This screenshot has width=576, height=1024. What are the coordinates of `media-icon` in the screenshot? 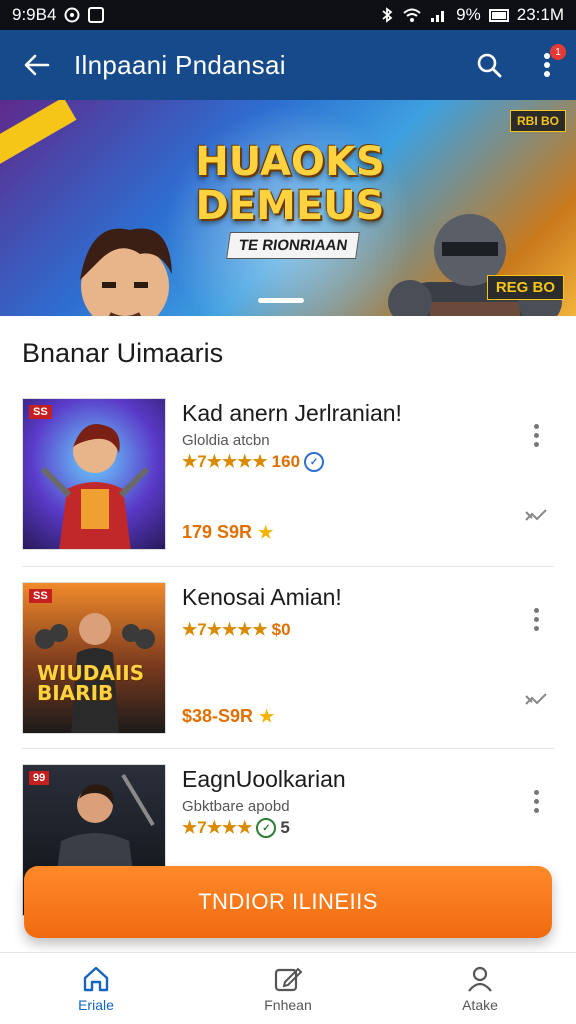 It's located at (72, 15).